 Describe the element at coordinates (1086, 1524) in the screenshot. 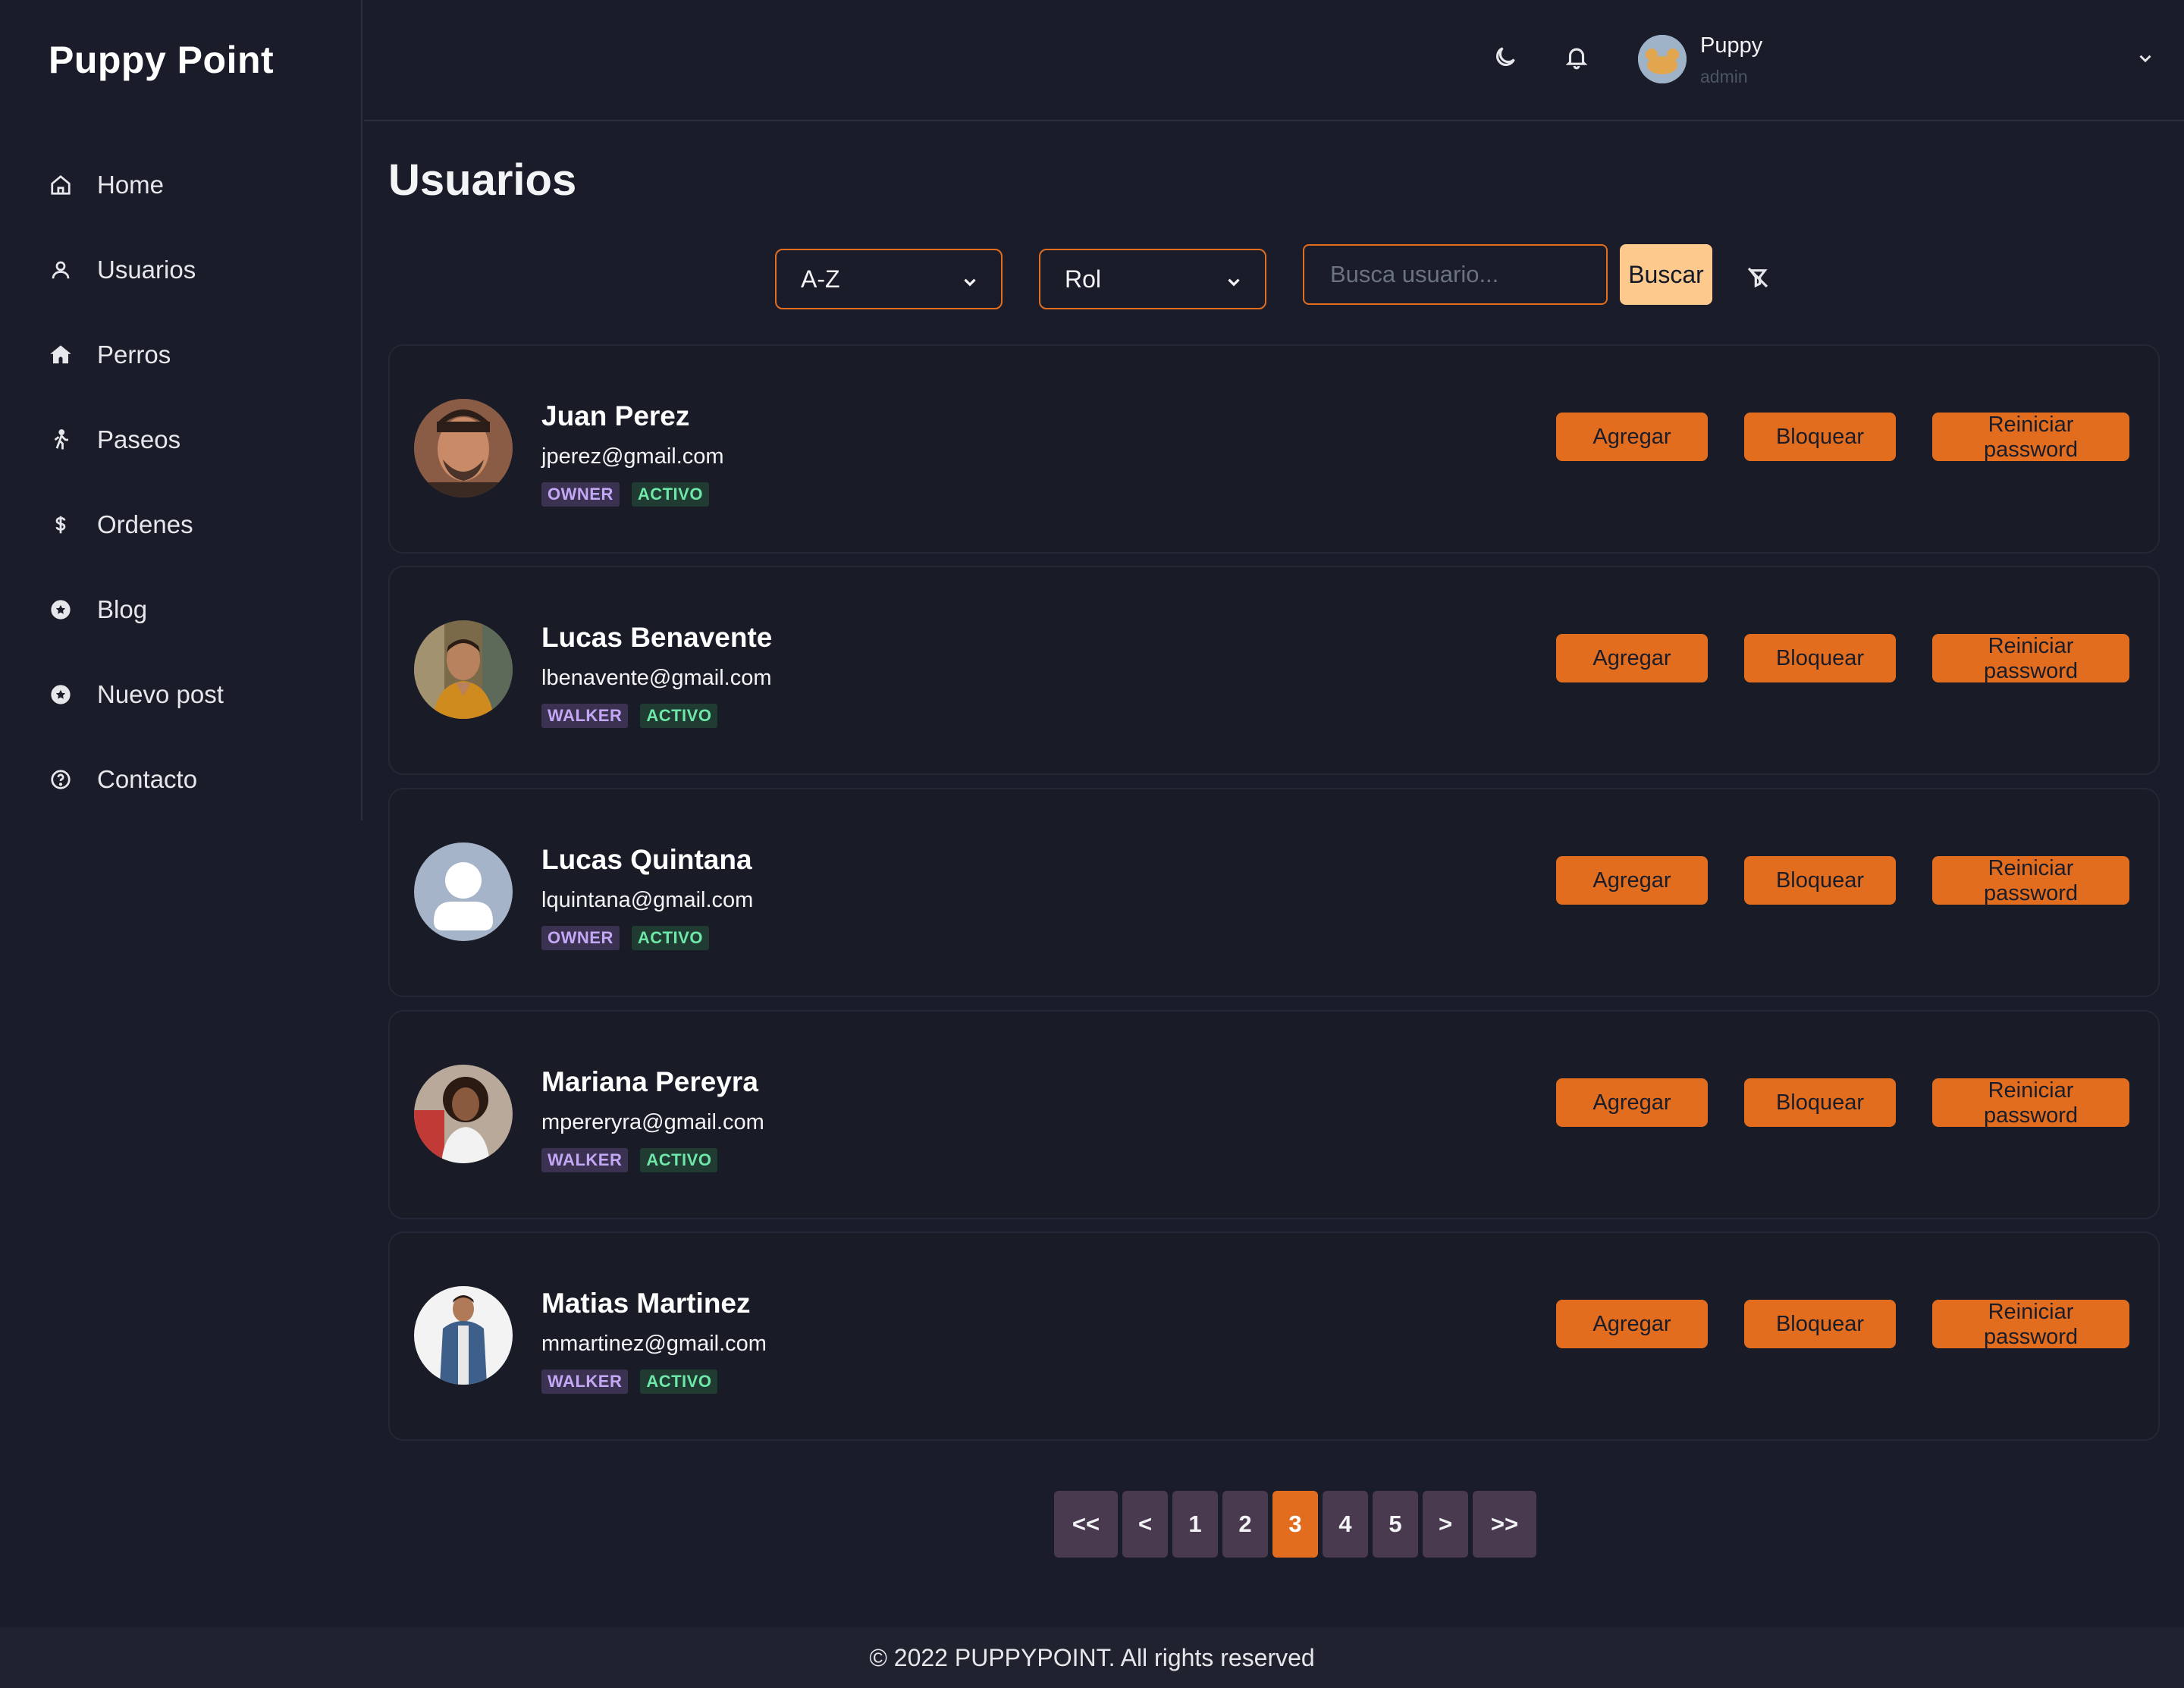

I see `first-page-button: <<` at that location.